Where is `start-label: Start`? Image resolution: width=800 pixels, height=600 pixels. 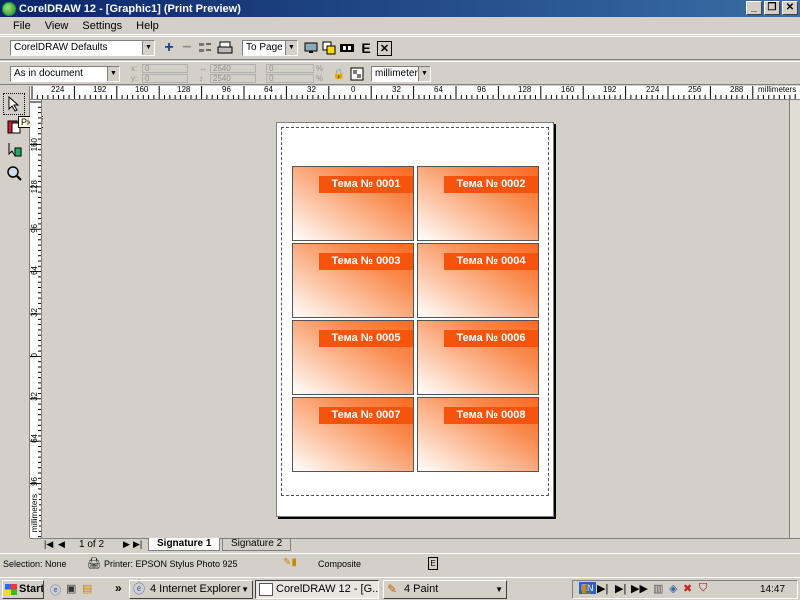
start-label: Start is located at coordinates (31, 589).